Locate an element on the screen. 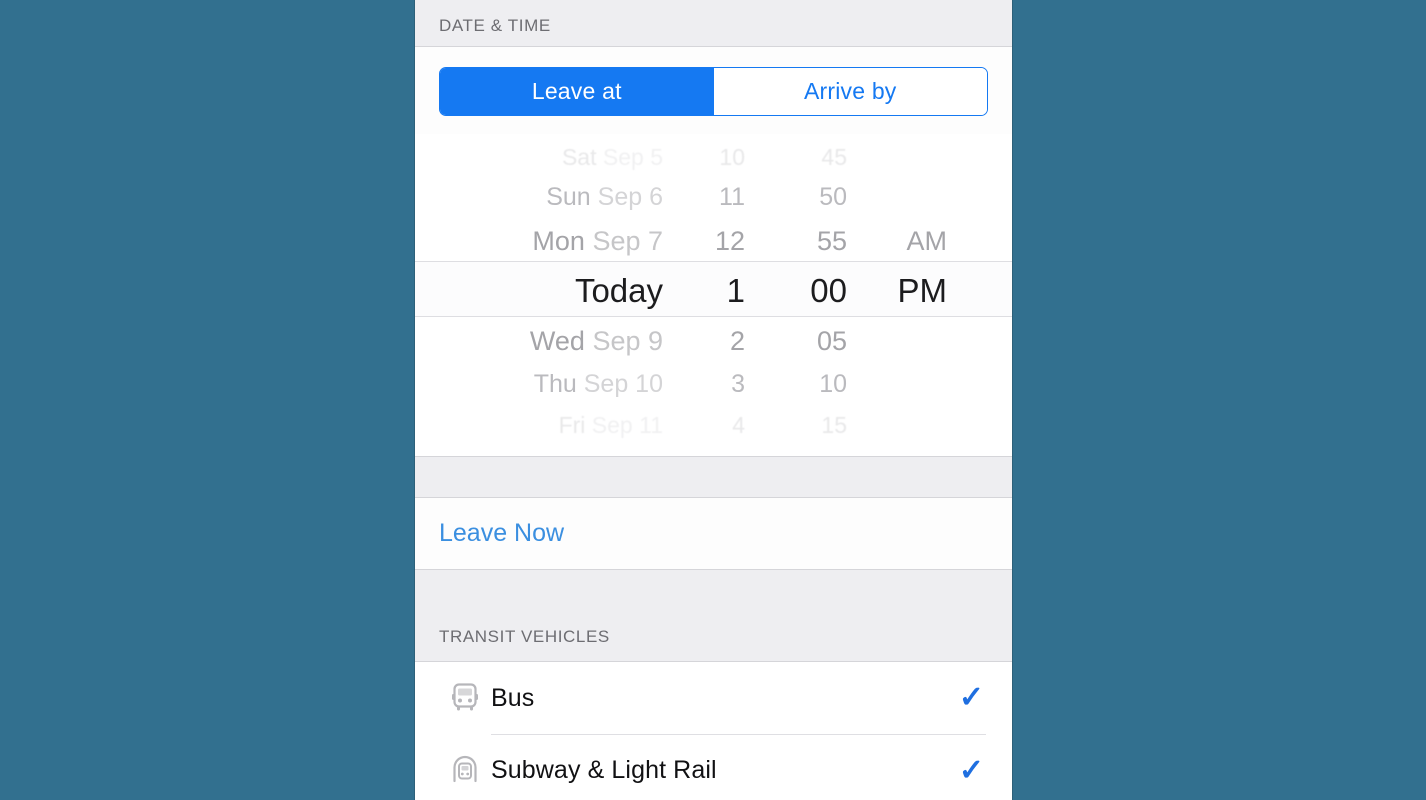  transit-vehicle-row-bus: Bus ✓ is located at coordinates (713, 698).